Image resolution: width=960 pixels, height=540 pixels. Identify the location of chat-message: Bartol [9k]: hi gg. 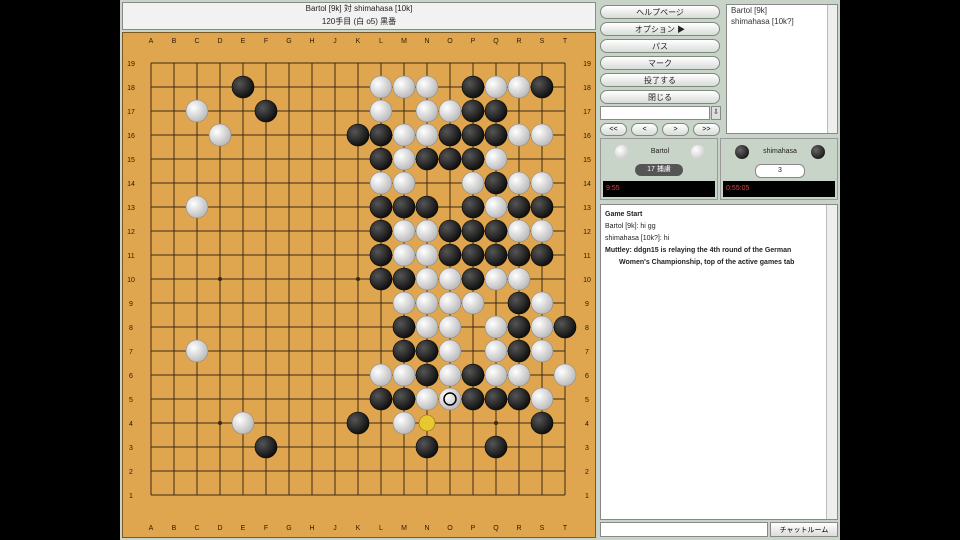
(630, 226).